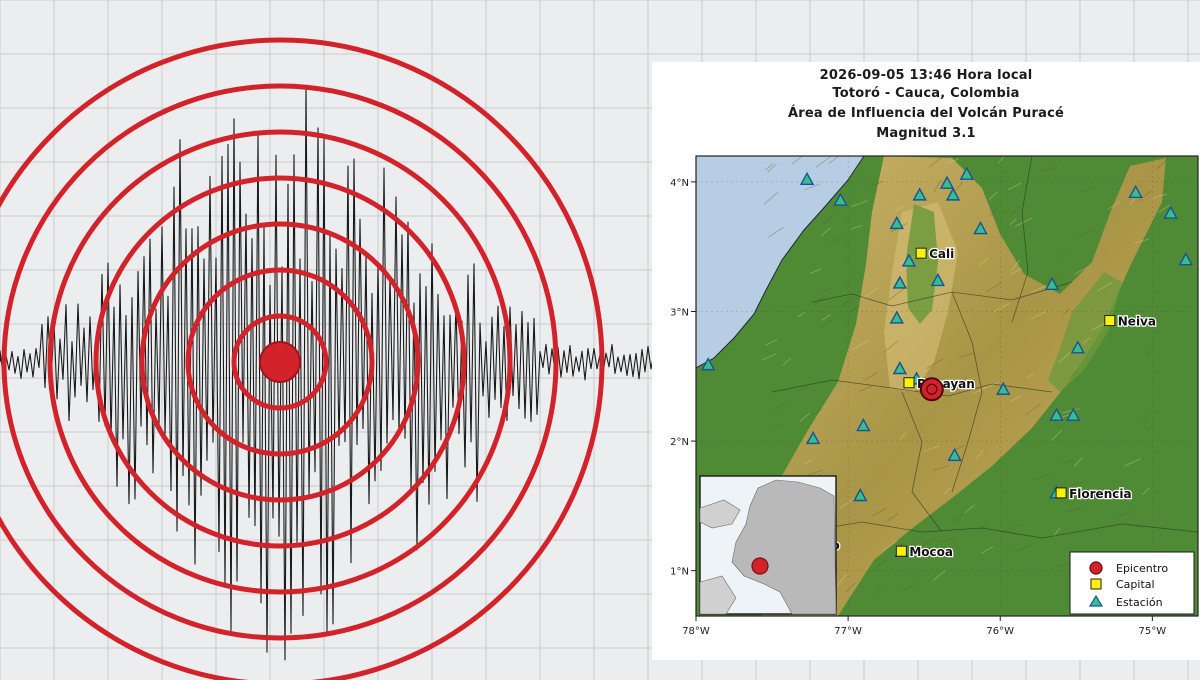  What do you see at coordinates (679, 442) in the screenshot?
I see `lat-tick-label: 2°N` at bounding box center [679, 442].